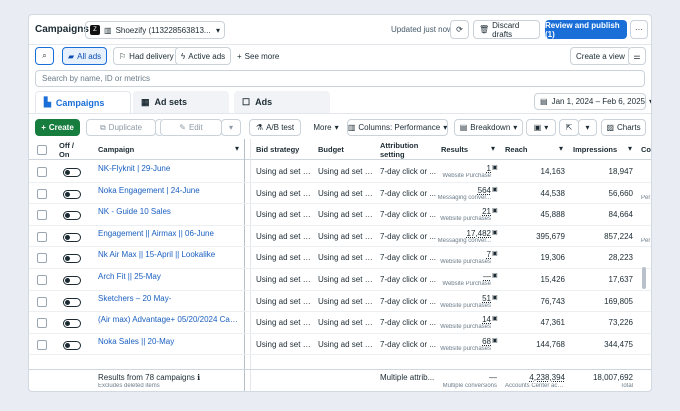 This screenshot has height=411, width=680. What do you see at coordinates (285, 149) in the screenshot?
I see `col-header-bid-strategy: Bid strategy` at bounding box center [285, 149].